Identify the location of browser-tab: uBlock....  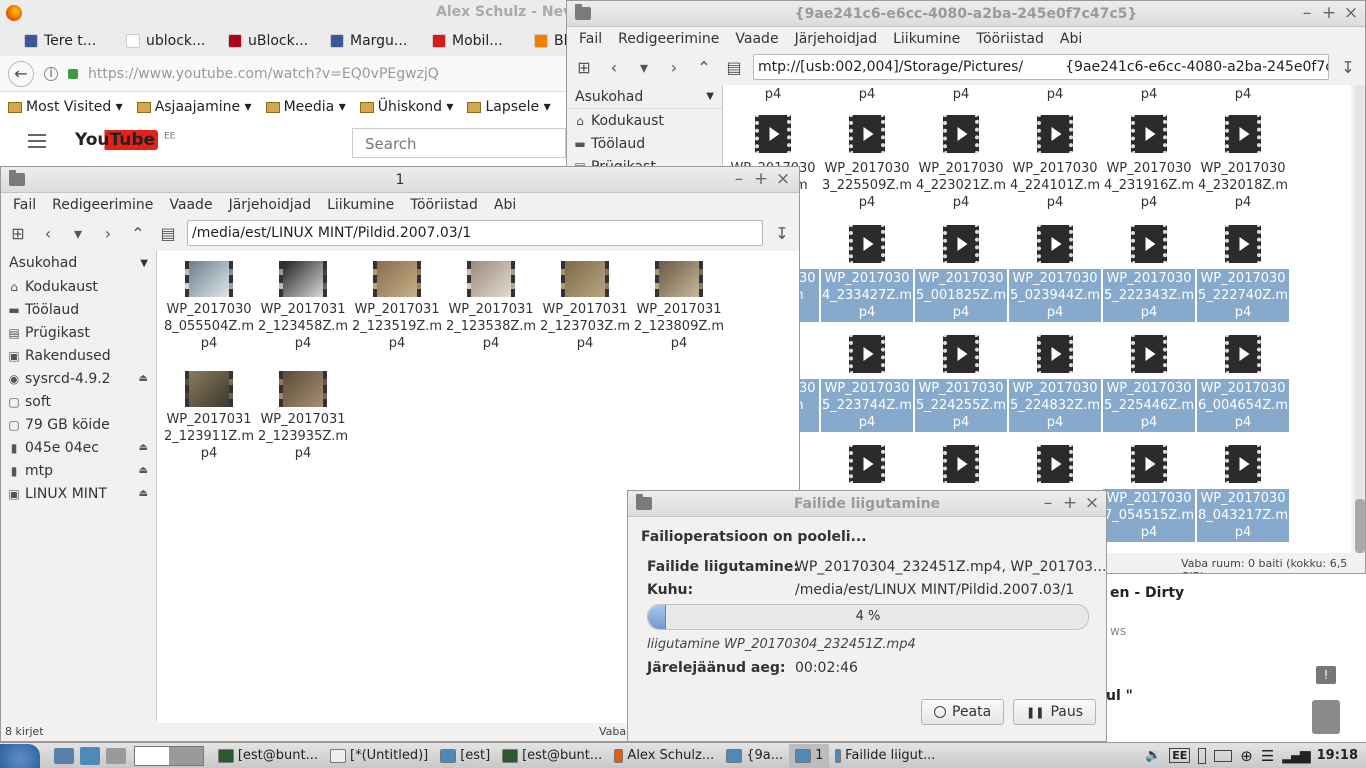
(275, 41).